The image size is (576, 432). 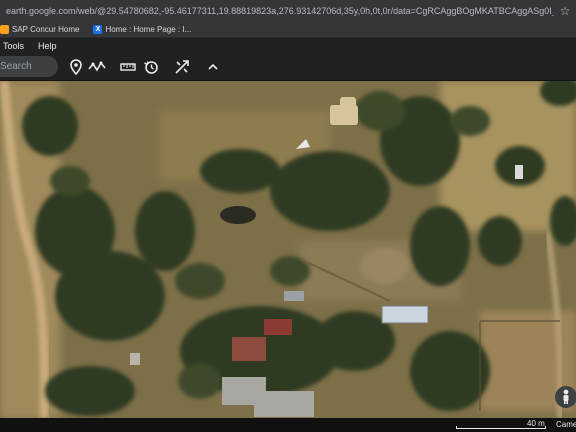 I want to click on street-view-button, so click(x=565, y=397).